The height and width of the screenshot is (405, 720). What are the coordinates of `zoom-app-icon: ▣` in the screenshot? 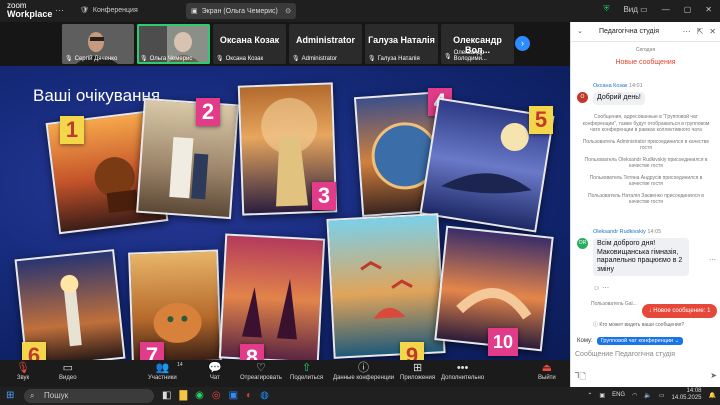 It's located at (233, 395).